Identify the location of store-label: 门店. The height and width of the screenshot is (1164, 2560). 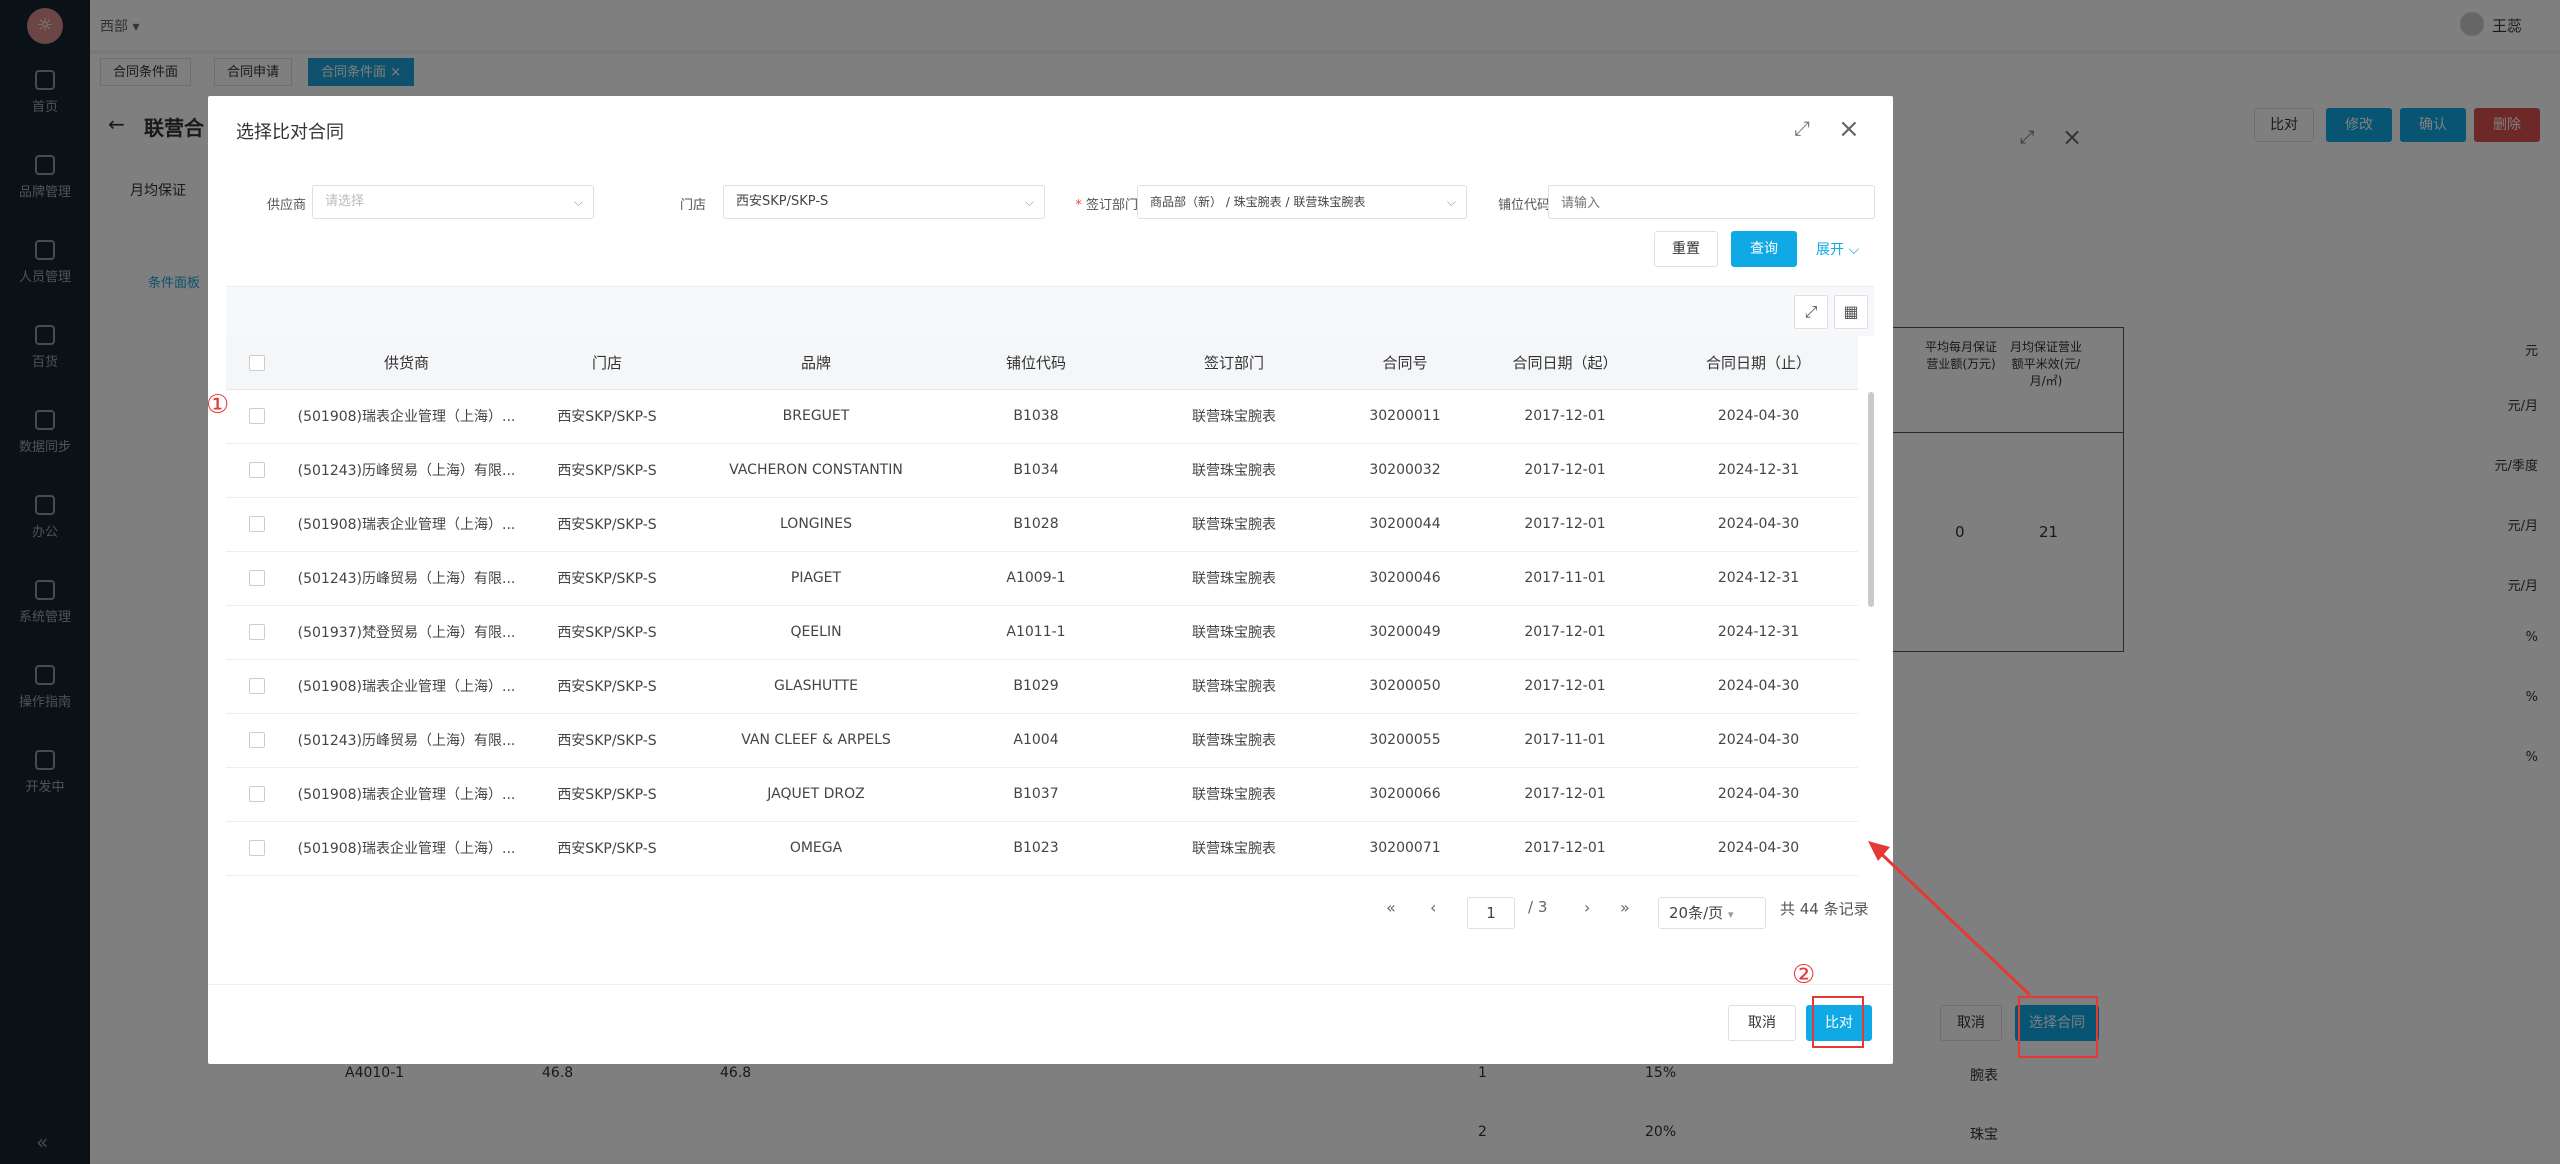
(692, 205).